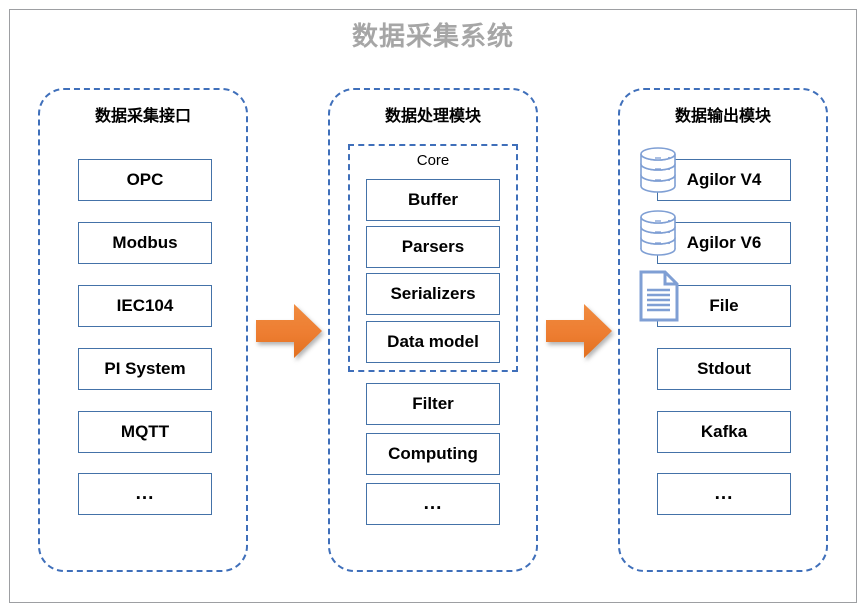 Image resolution: width=866 pixels, height=615 pixels. Describe the element at coordinates (433, 160) in the screenshot. I see `group-title-core: Core` at that location.